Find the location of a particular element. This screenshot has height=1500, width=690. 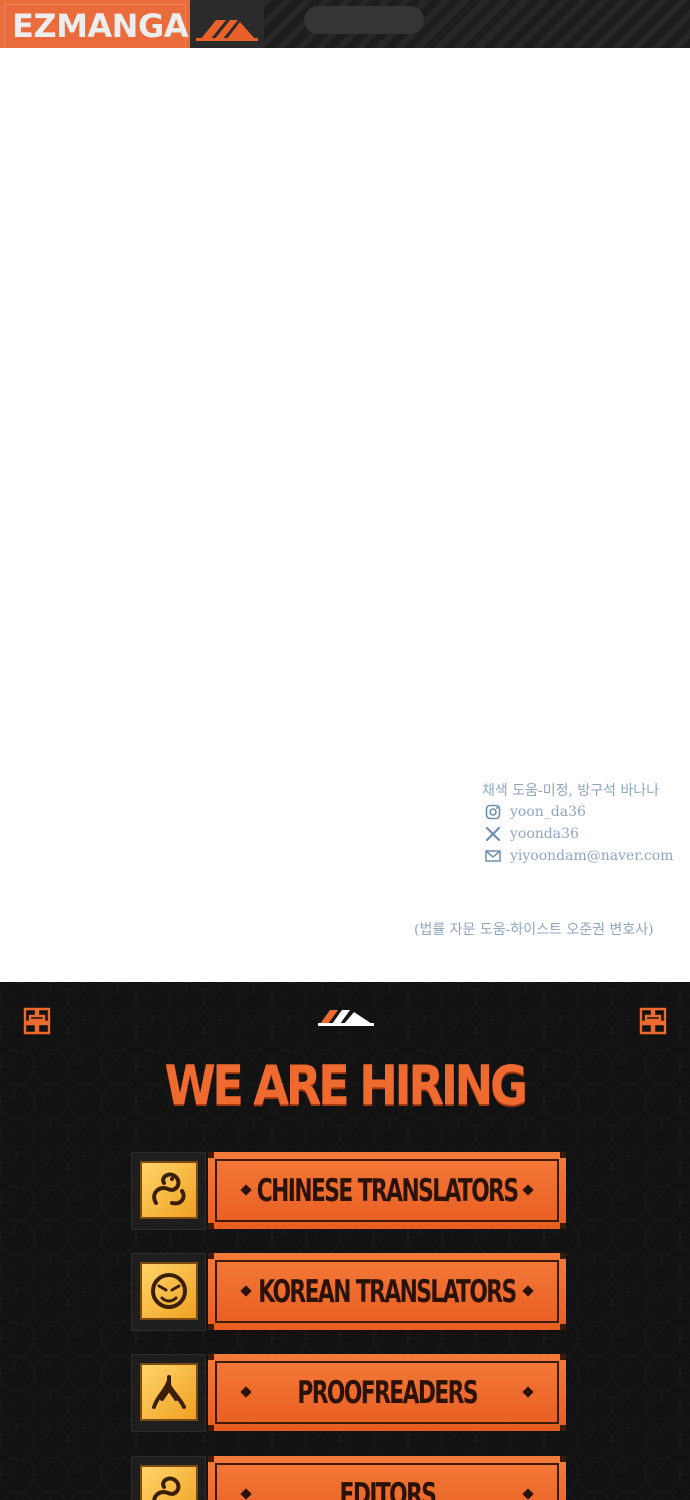

phoenix-icon is located at coordinates (169, 1392).